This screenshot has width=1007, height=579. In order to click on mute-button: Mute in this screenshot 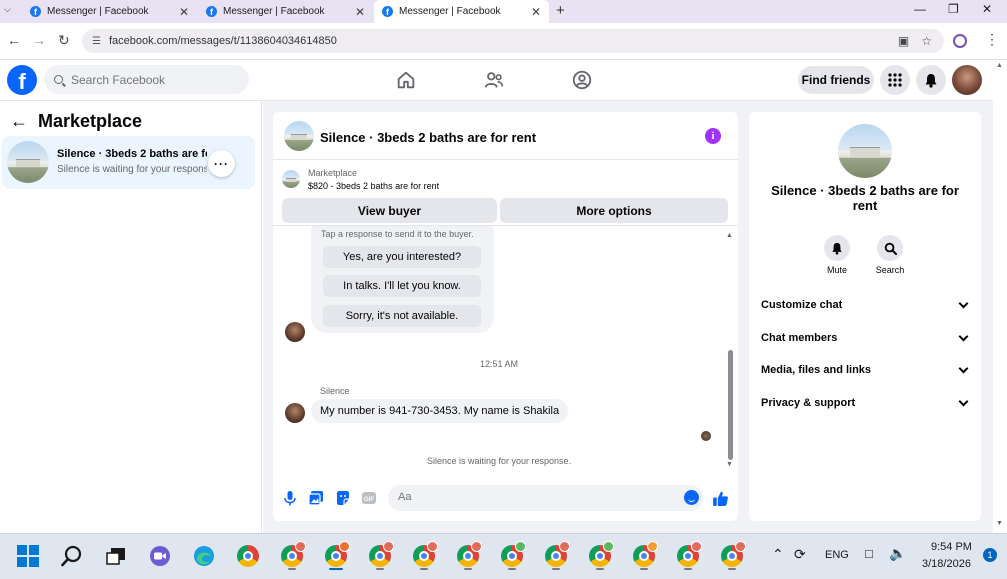, I will do `click(837, 255)`.